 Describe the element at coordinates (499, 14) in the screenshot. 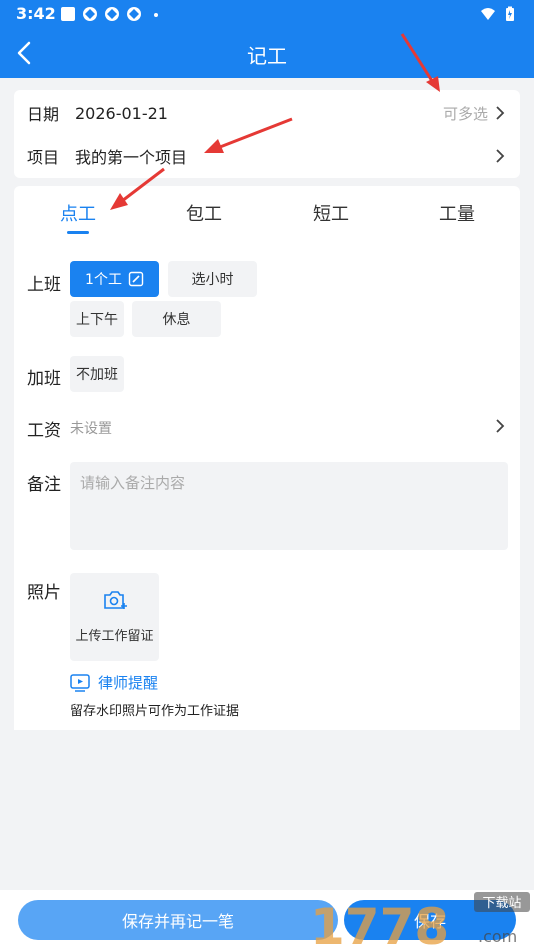

I see `status-system-icons` at that location.